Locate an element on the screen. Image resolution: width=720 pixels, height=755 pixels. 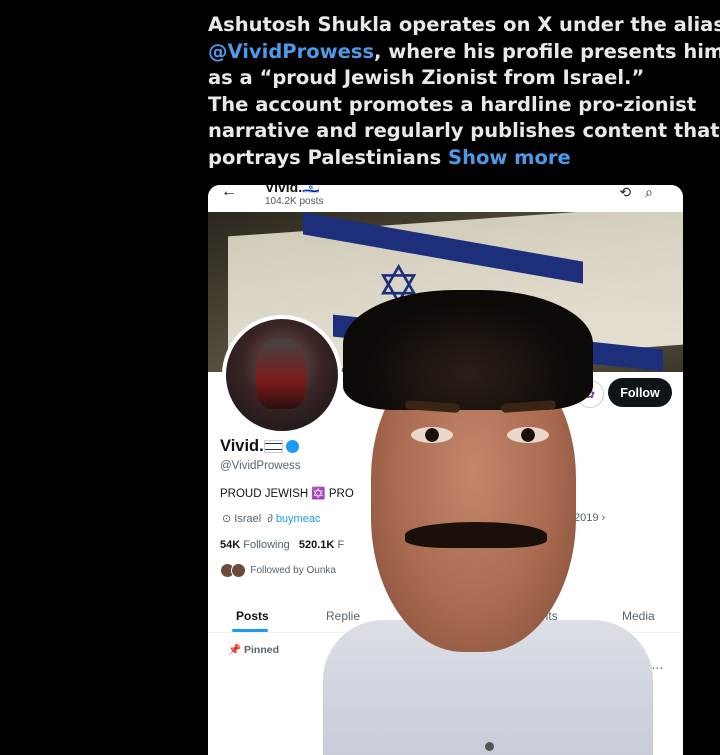
profile-meta: ⊙ Israel ∂ buymeac is located at coordinates (271, 518).